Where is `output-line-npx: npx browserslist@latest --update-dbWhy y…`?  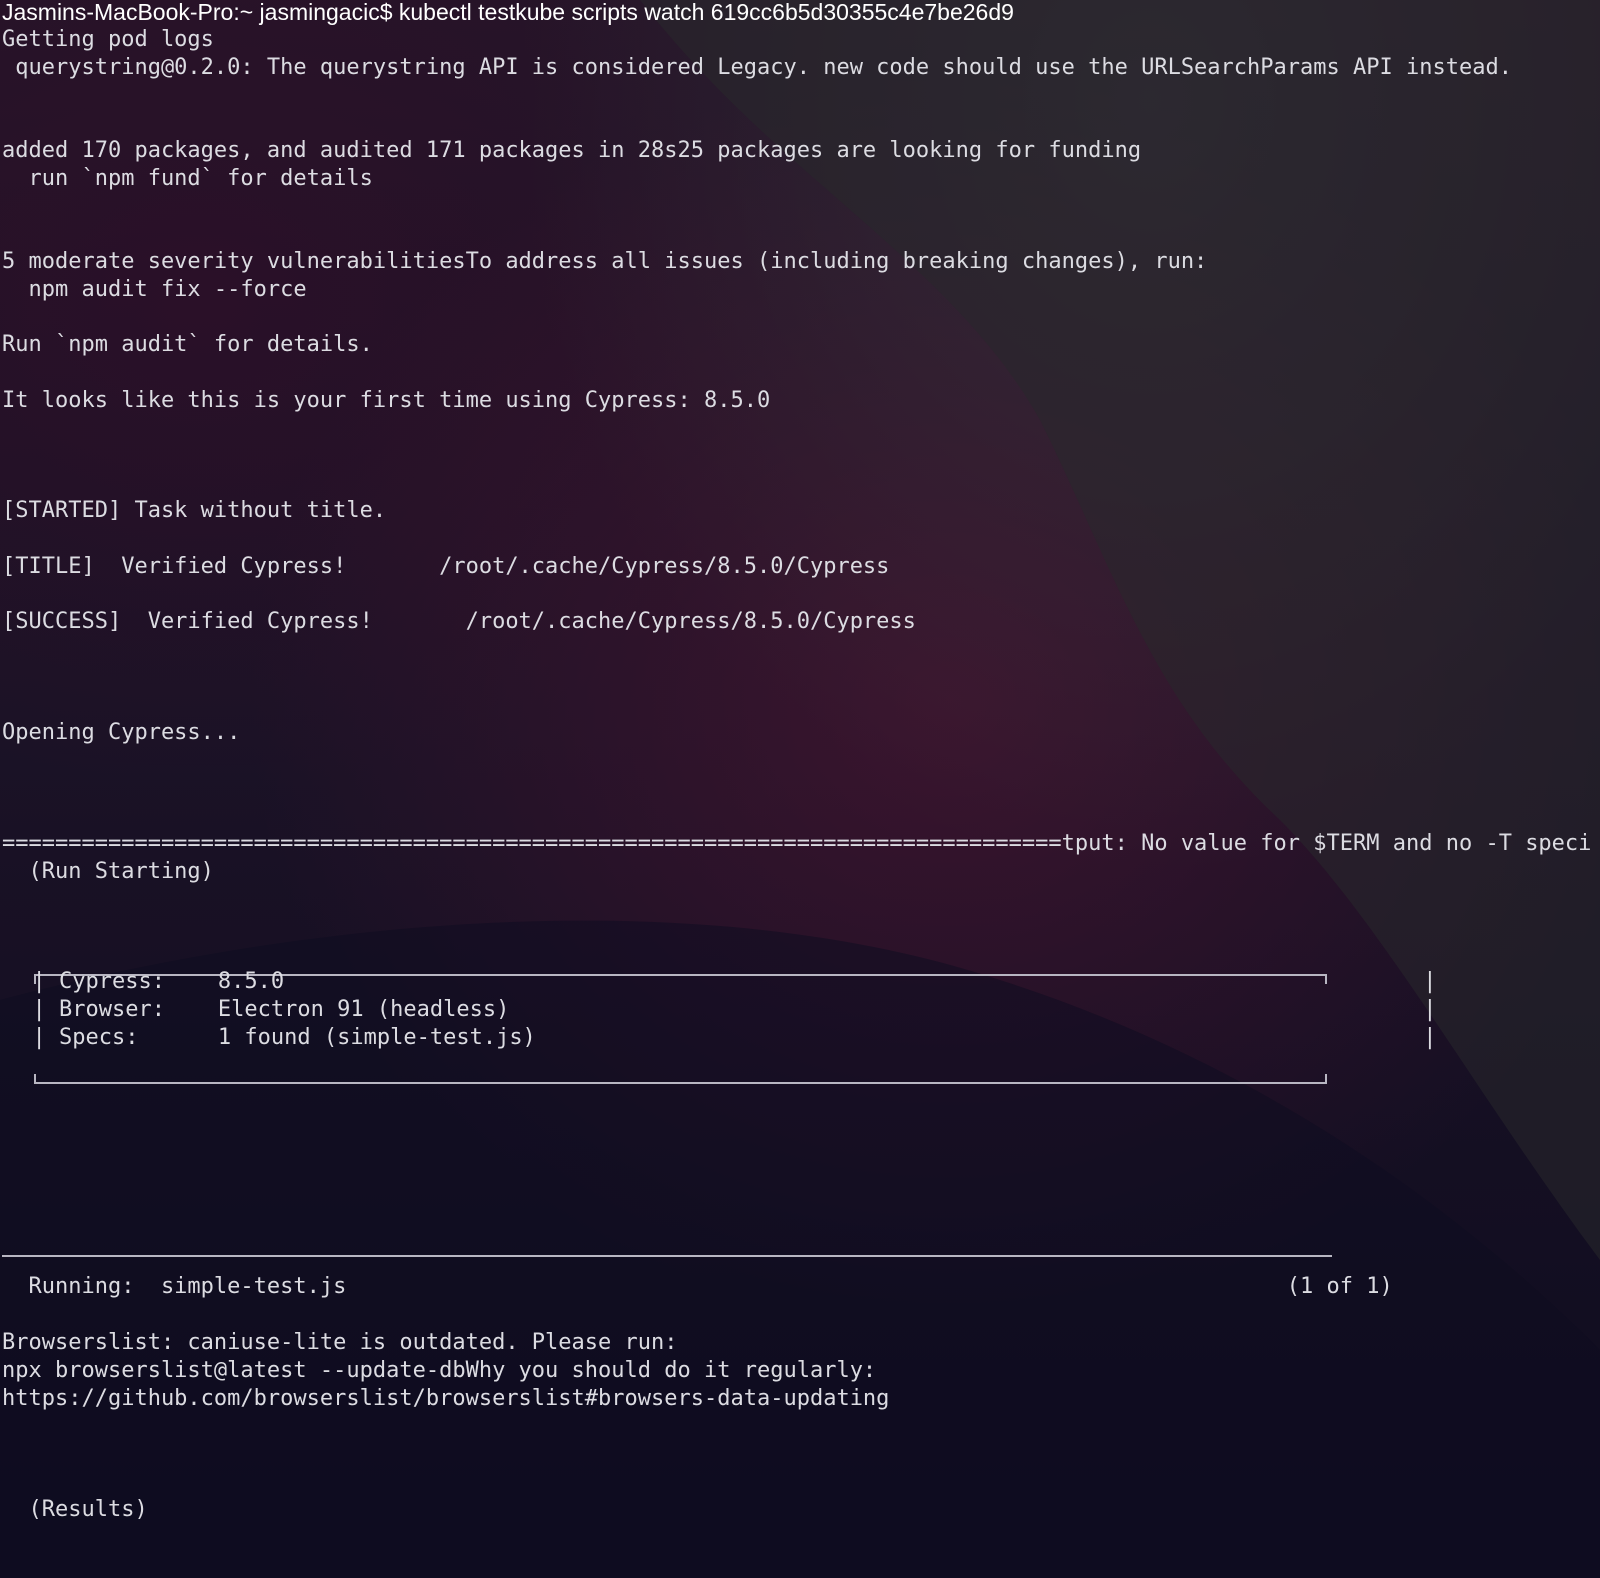 output-line-npx: npx browserslist@latest --update-dbWhy y… is located at coordinates (439, 1370).